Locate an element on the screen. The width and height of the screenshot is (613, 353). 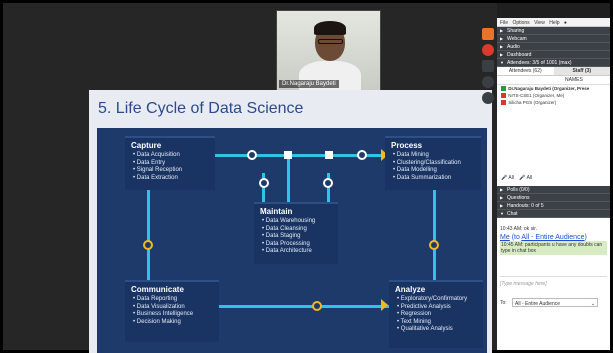
list-item: Text Mining is located at coordinates (440, 323).